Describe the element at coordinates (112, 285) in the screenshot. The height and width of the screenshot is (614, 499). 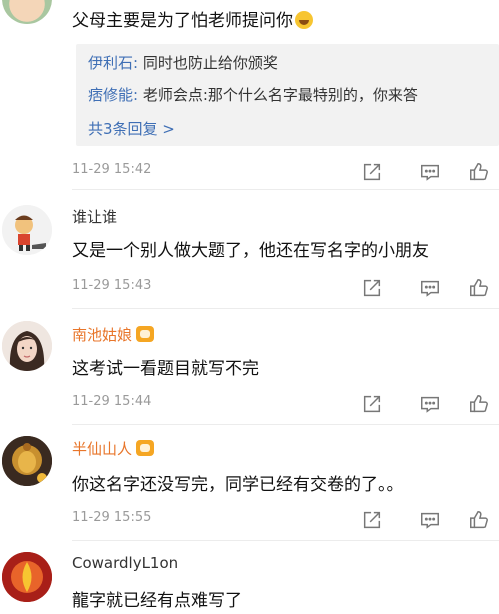
I see `timestamp: 11-29 15:43` at that location.